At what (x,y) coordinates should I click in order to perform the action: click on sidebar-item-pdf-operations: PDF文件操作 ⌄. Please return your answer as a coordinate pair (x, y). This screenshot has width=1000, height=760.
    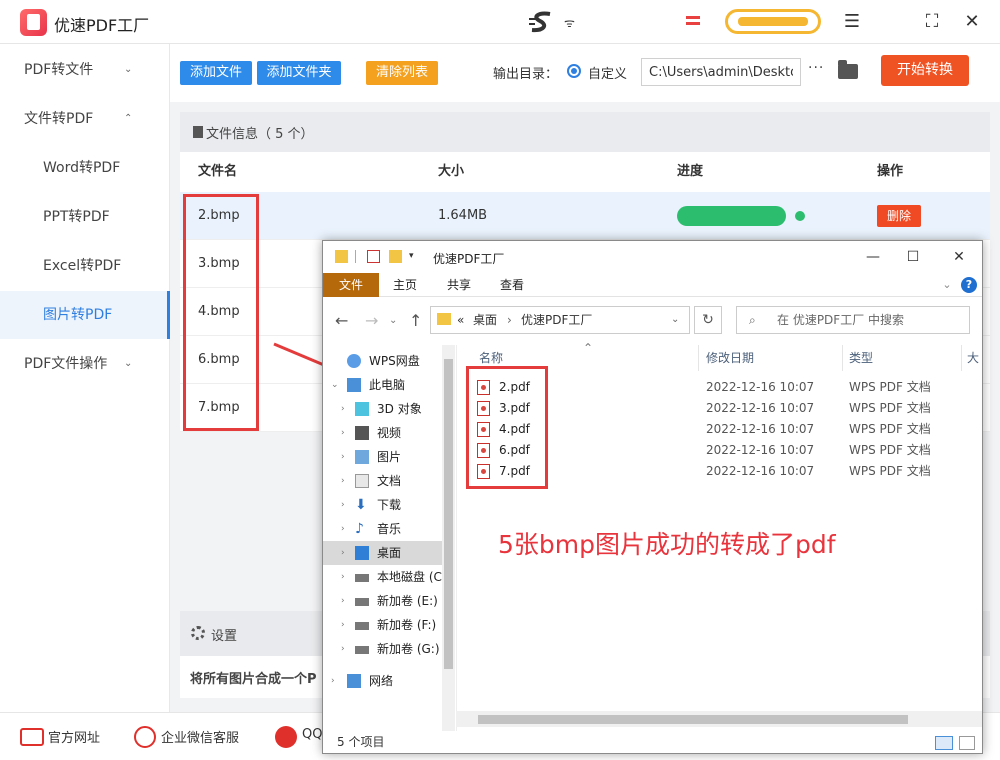
    Looking at the image, I should click on (85, 364).